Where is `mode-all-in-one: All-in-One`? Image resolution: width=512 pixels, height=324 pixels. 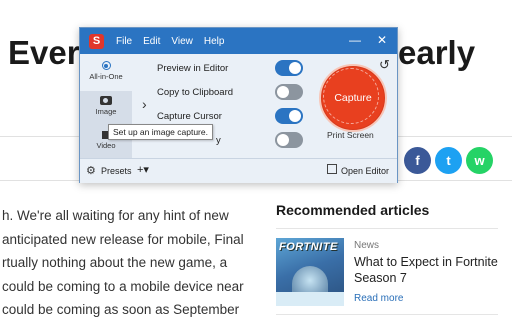 mode-all-in-one: All-in-One is located at coordinates (106, 73).